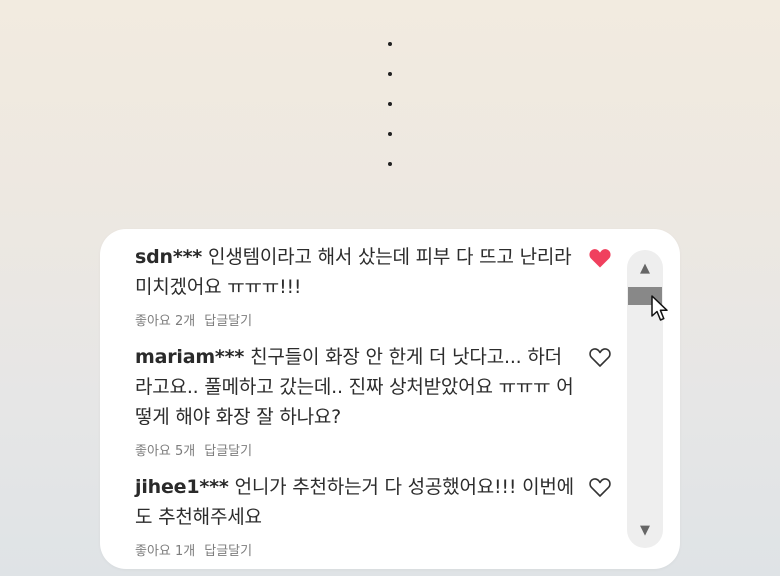 Image resolution: width=780 pixels, height=576 pixels. Describe the element at coordinates (165, 321) in the screenshot. I see `like-count: 좋아요 2개` at that location.